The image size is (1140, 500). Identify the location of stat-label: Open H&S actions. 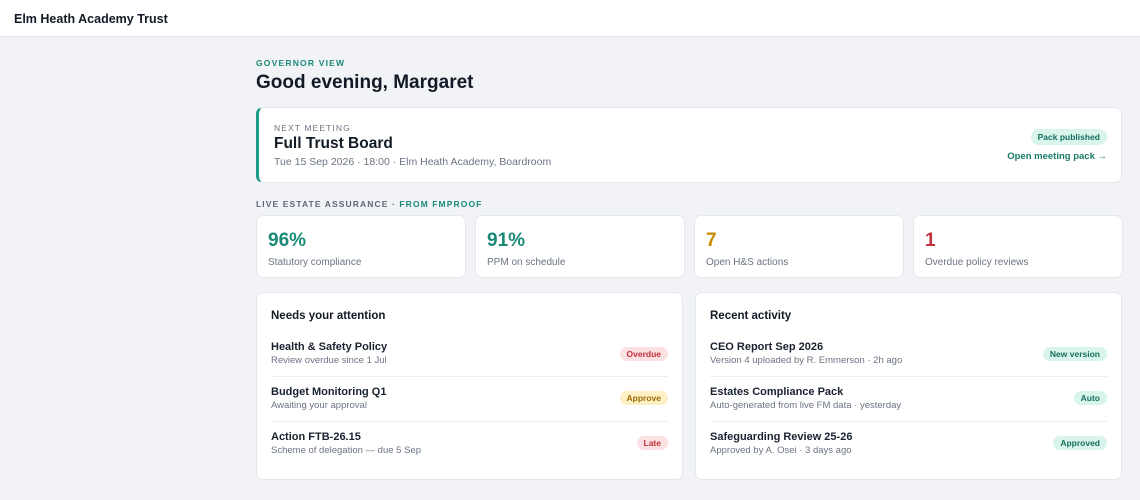
(747, 262).